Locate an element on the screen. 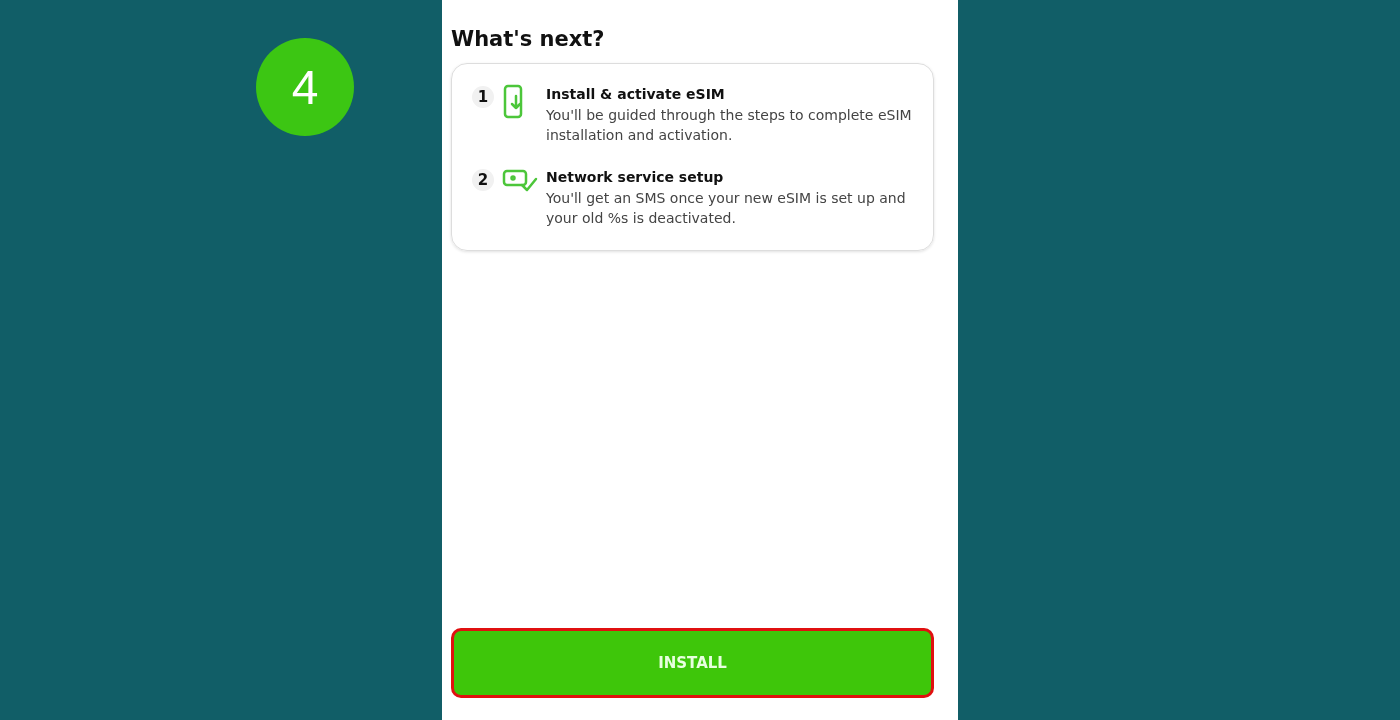 This screenshot has height=720, width=1400. step-title: Install & activate eSIM is located at coordinates (636, 94).